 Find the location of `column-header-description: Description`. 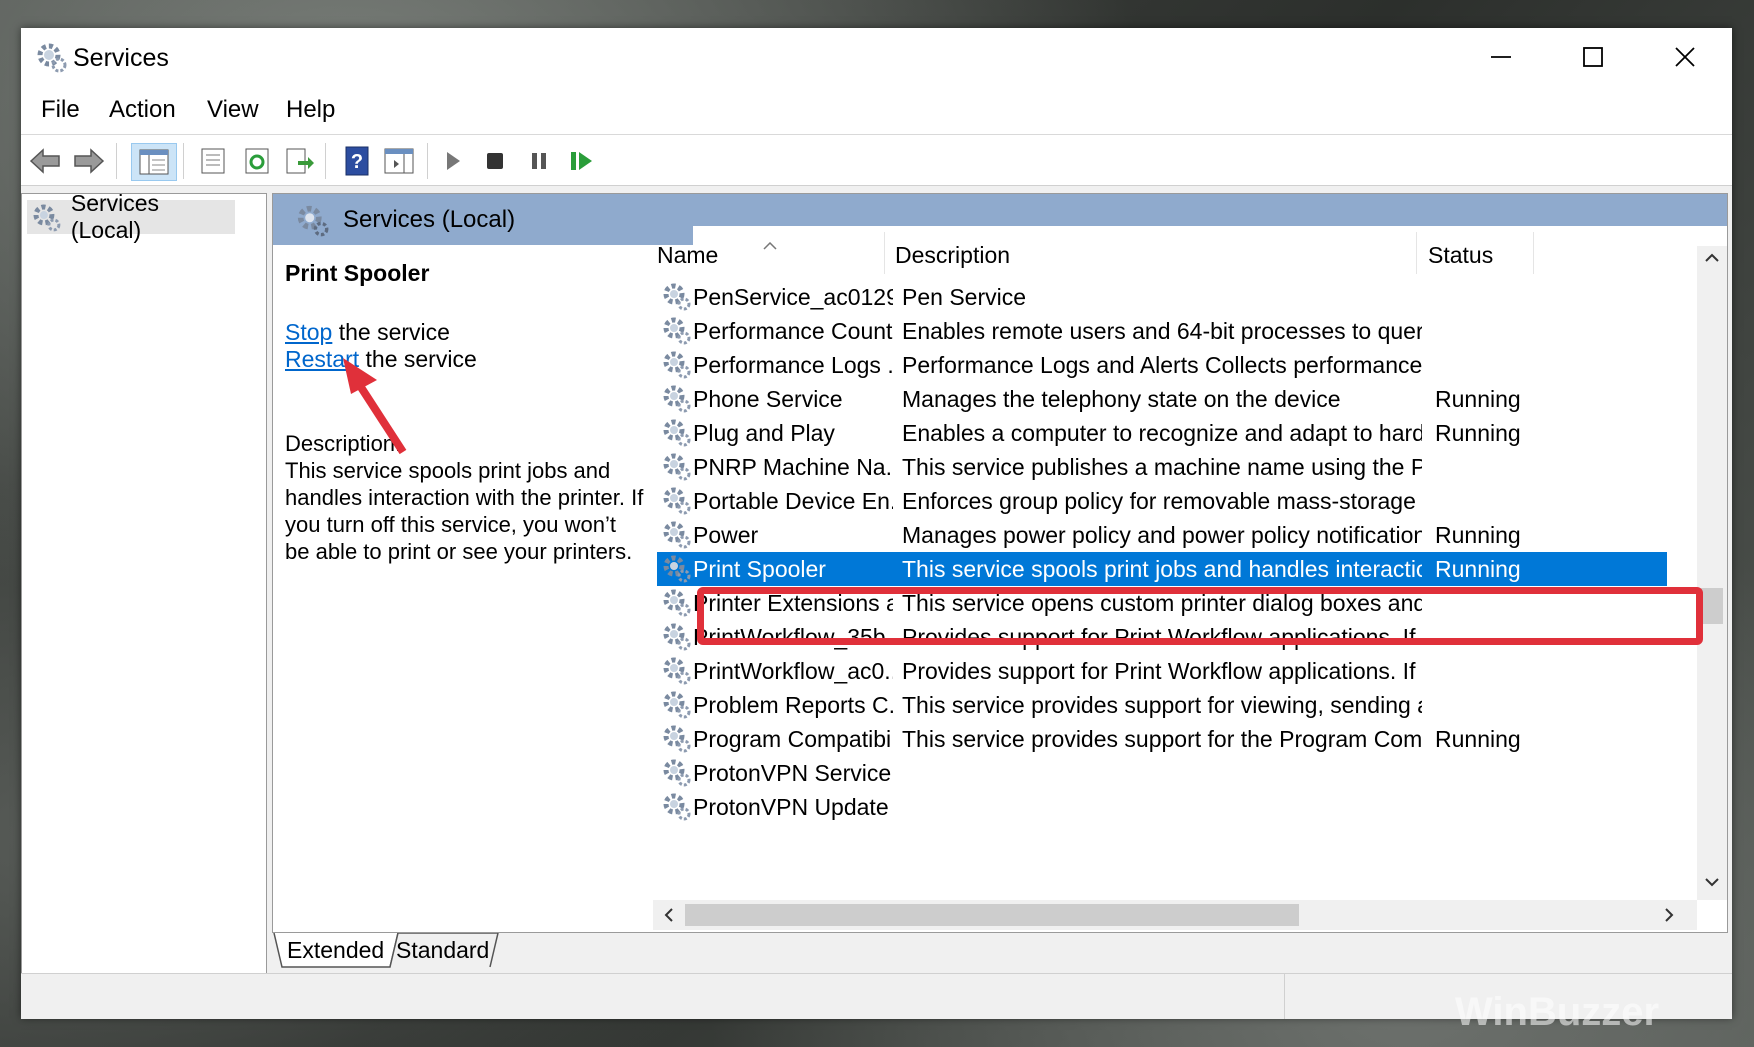

column-header-description: Description is located at coordinates (952, 255).